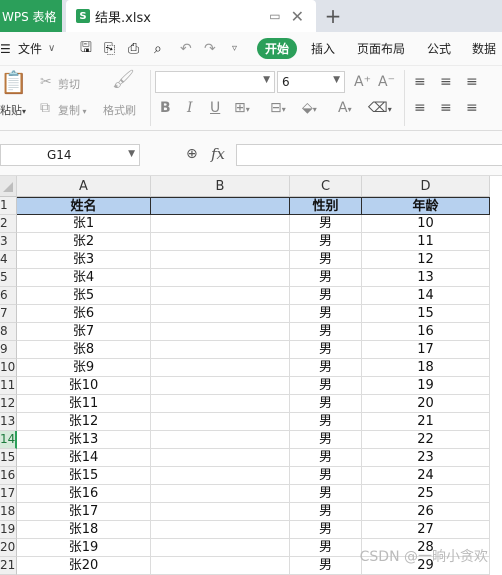 Image resolution: width=502 pixels, height=575 pixels. What do you see at coordinates (8, 512) in the screenshot?
I see `row-header: 18` at bounding box center [8, 512].